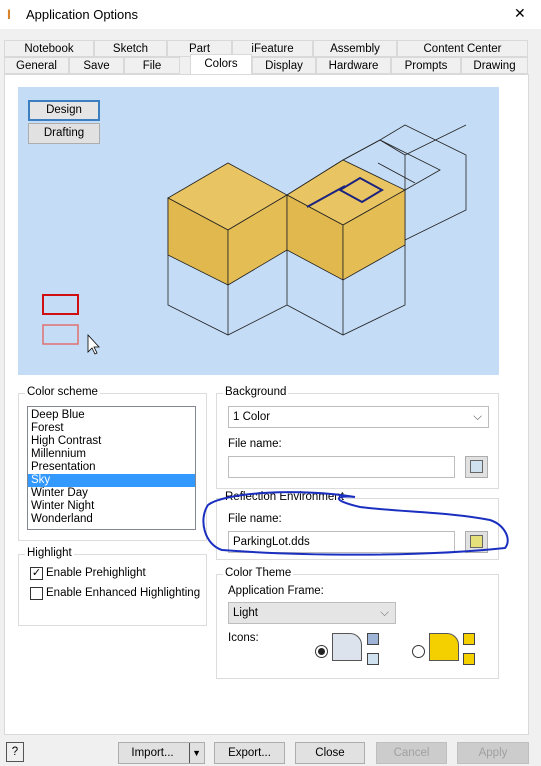 Image resolution: width=541 pixels, height=766 pixels. Describe the element at coordinates (411, 753) in the screenshot. I see `cancel-button: Cancel` at that location.